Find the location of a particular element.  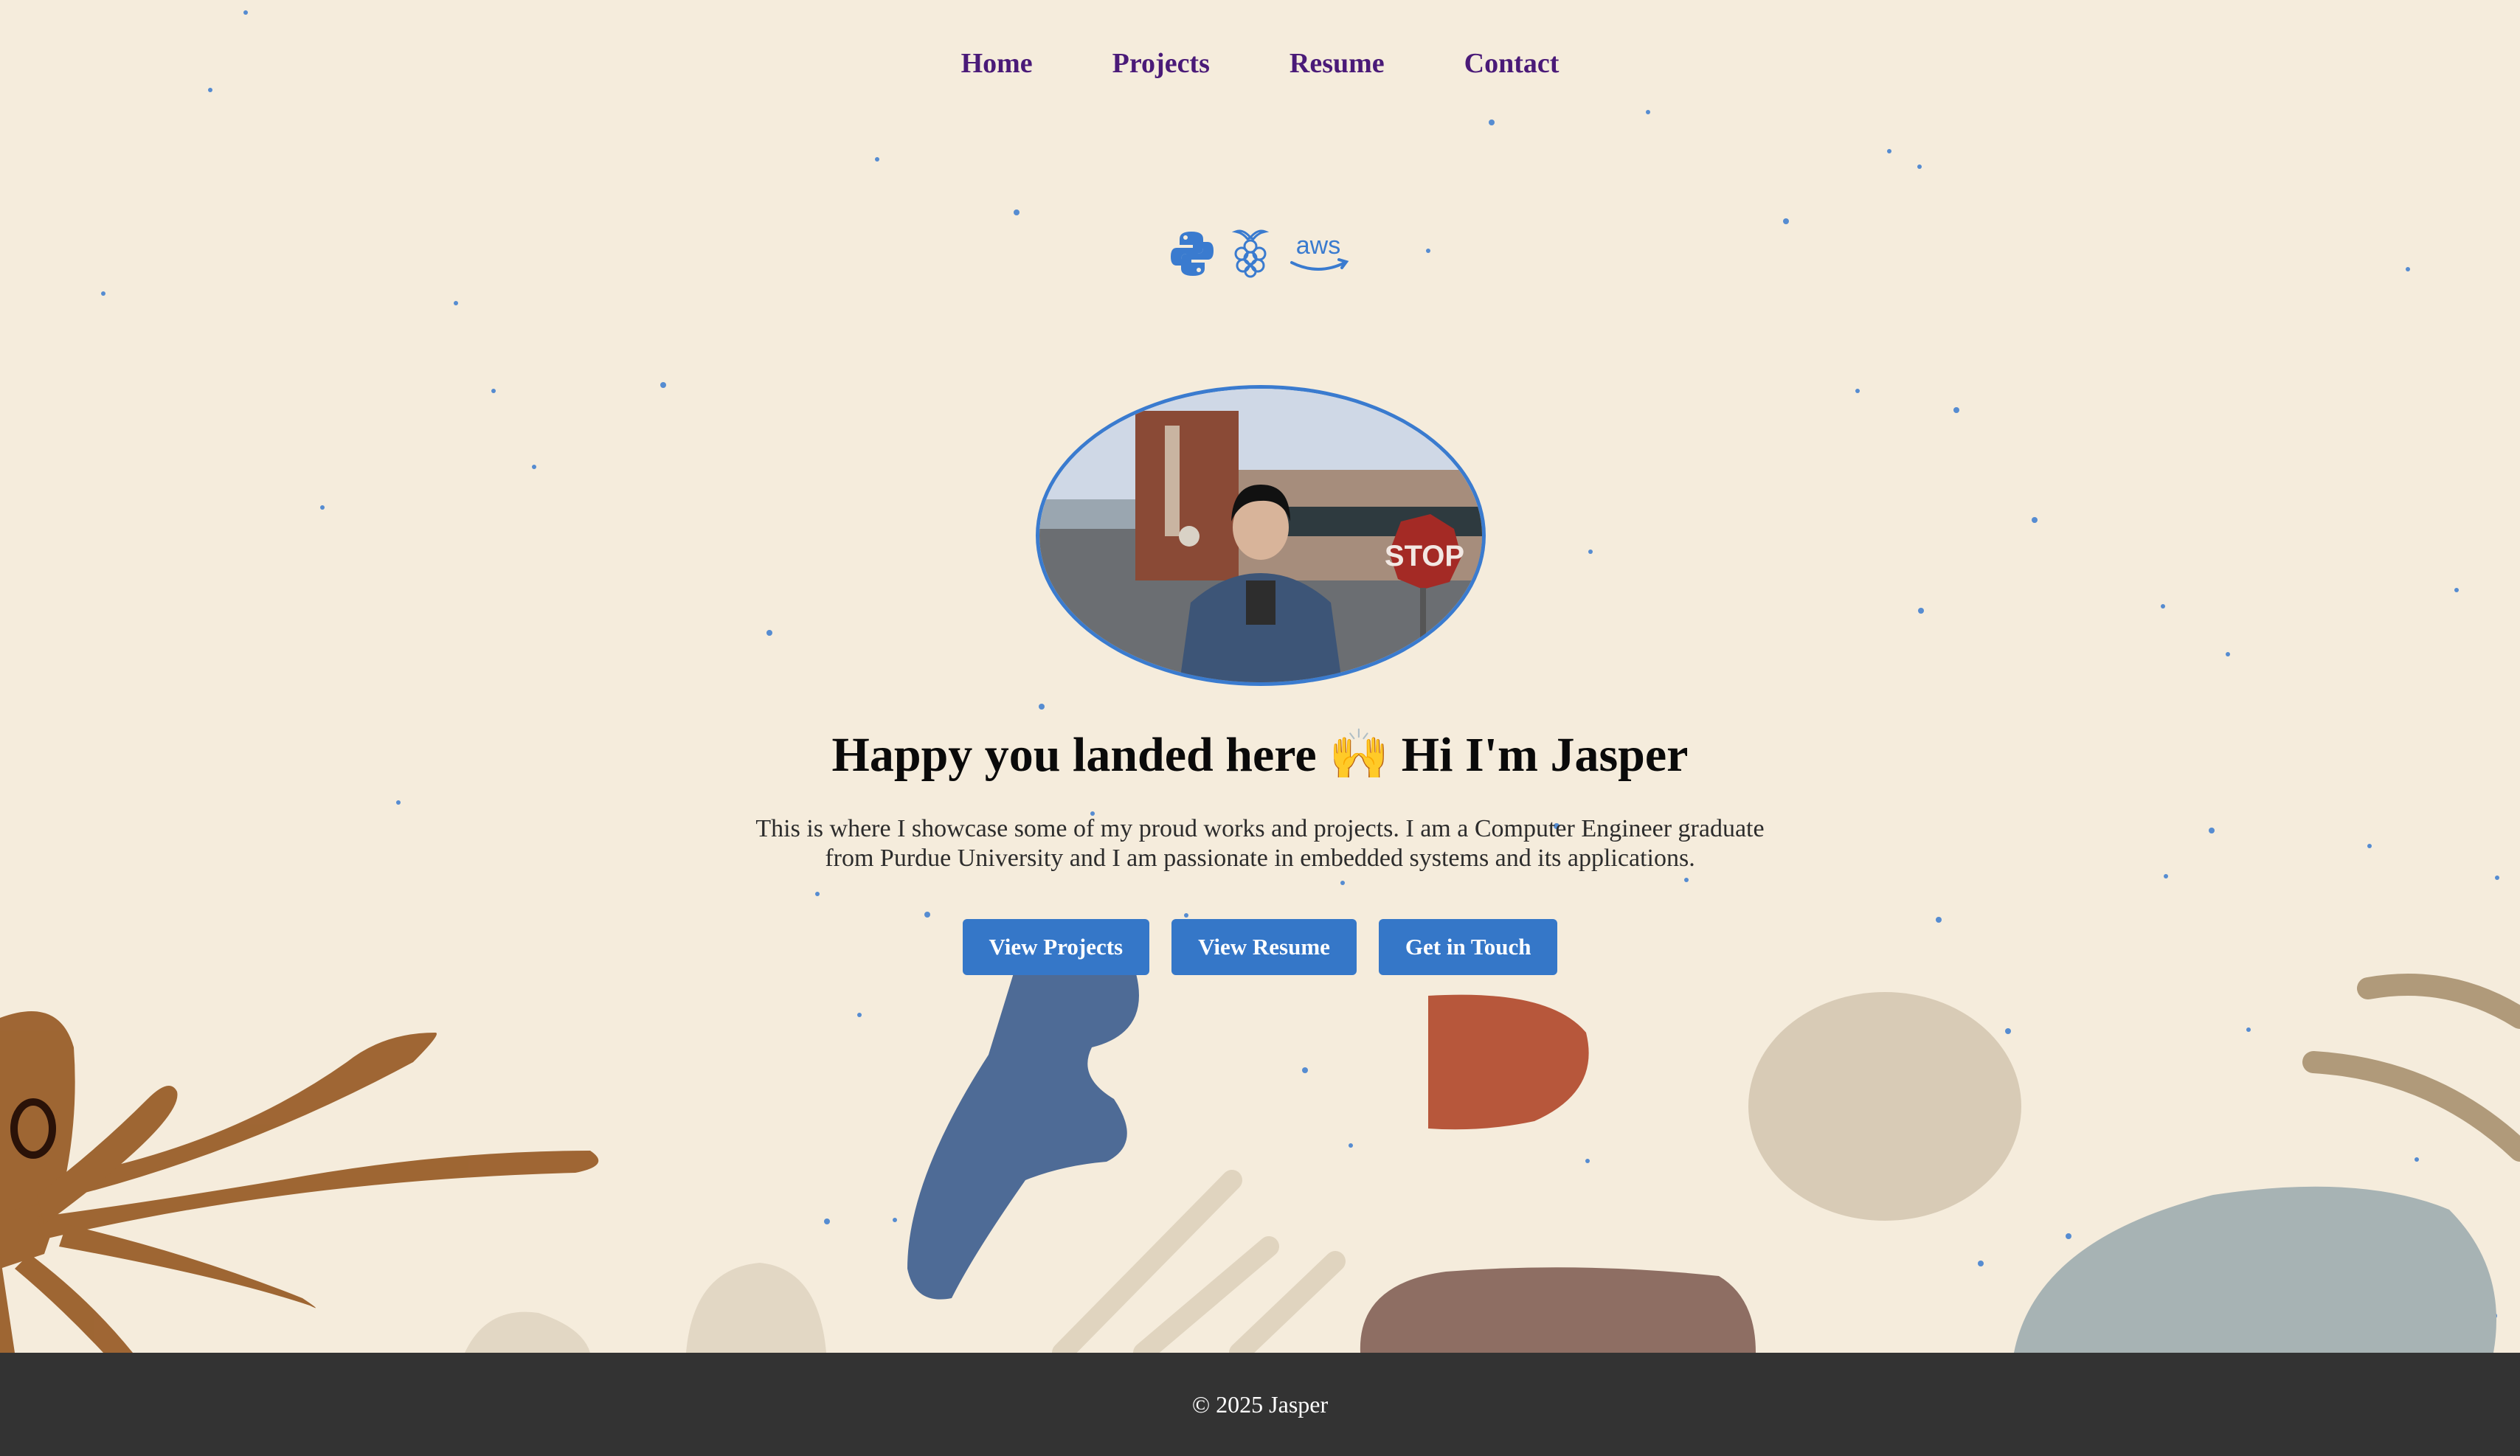

footer: © 2025 Jasper is located at coordinates (1260, 1404).